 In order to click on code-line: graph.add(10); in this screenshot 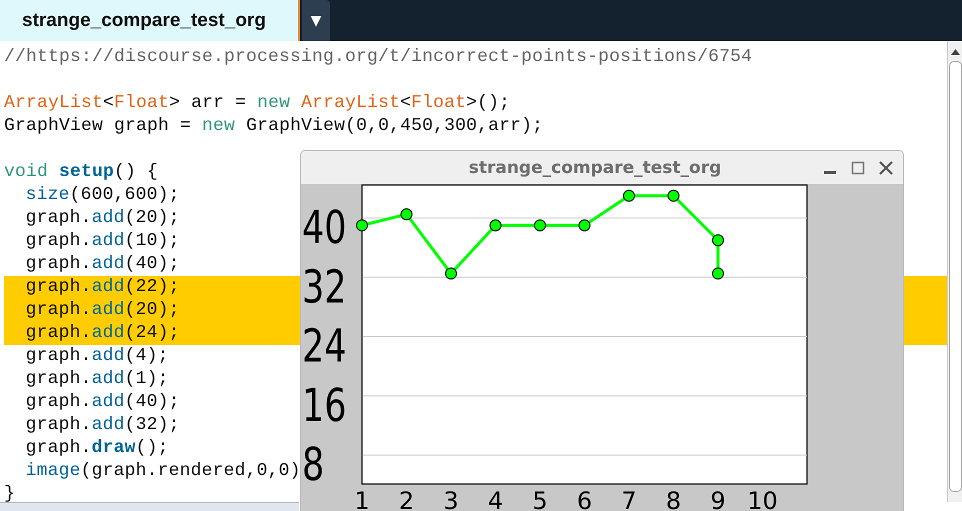, I will do `click(102, 241)`.